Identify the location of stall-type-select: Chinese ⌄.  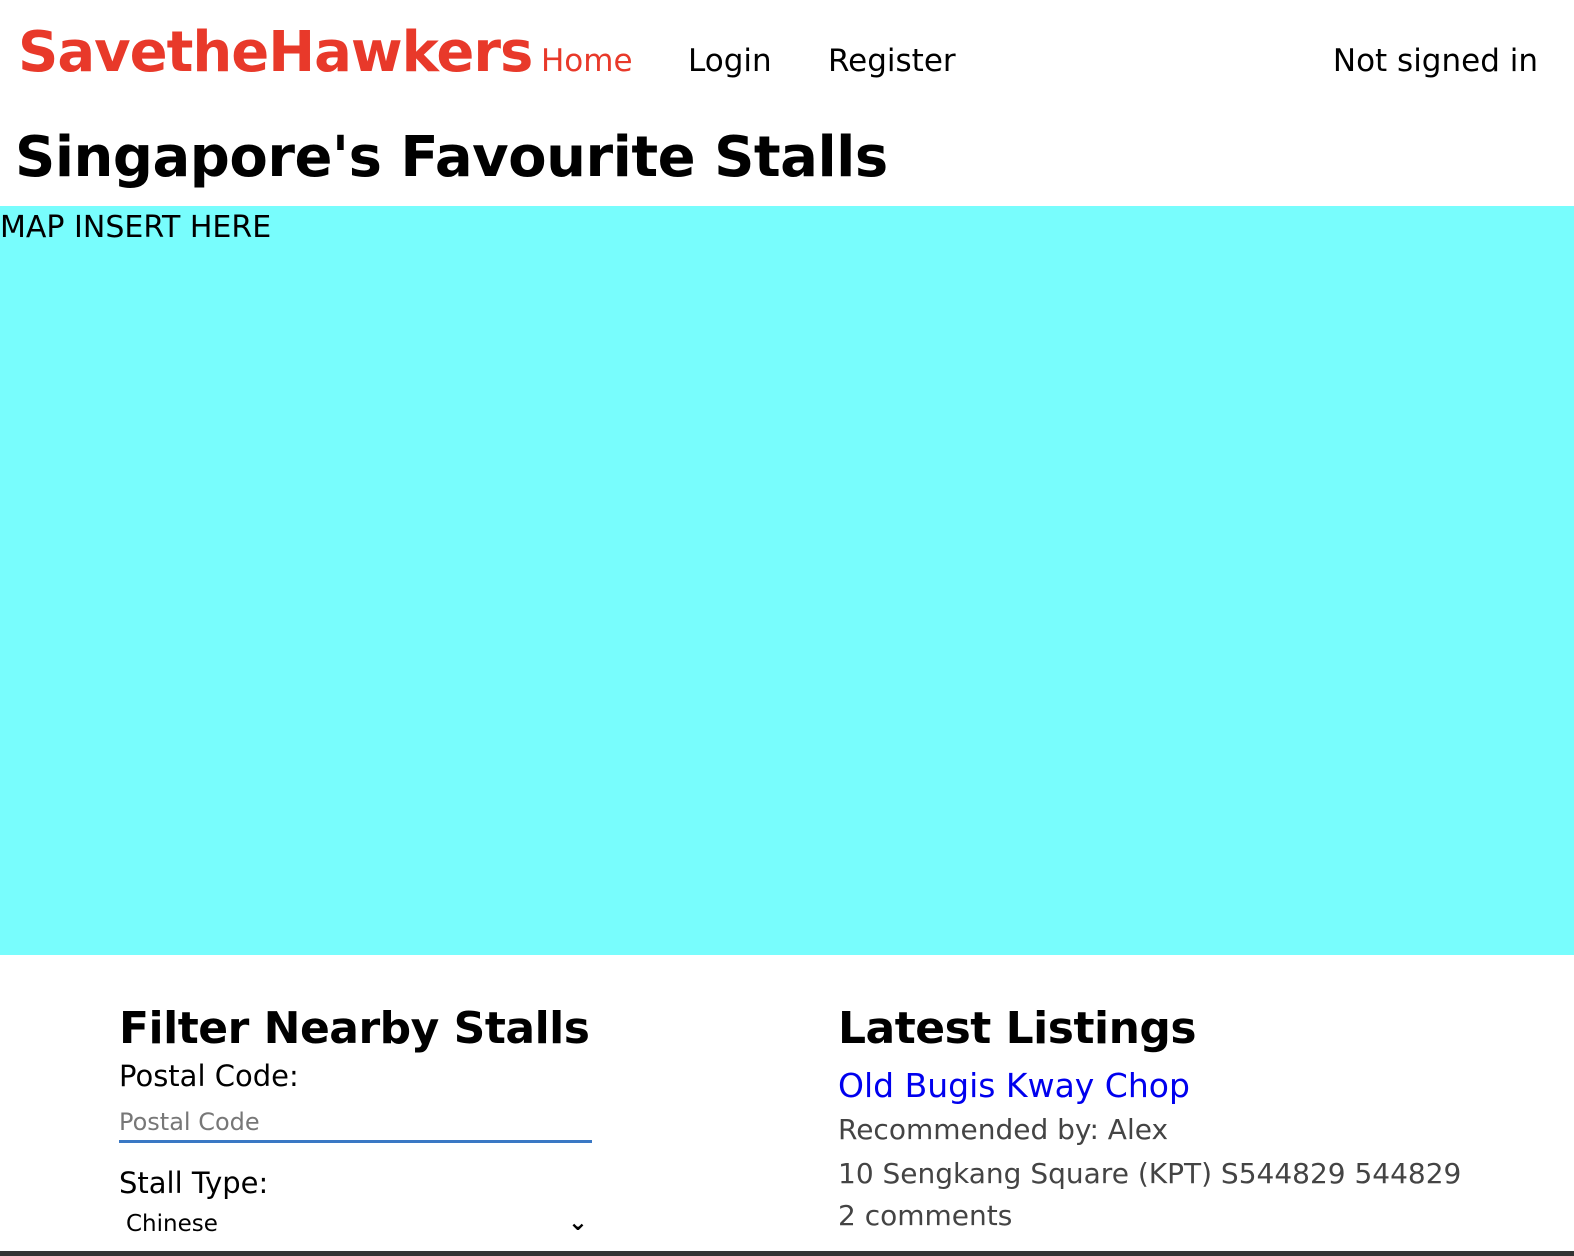
(355, 1224).